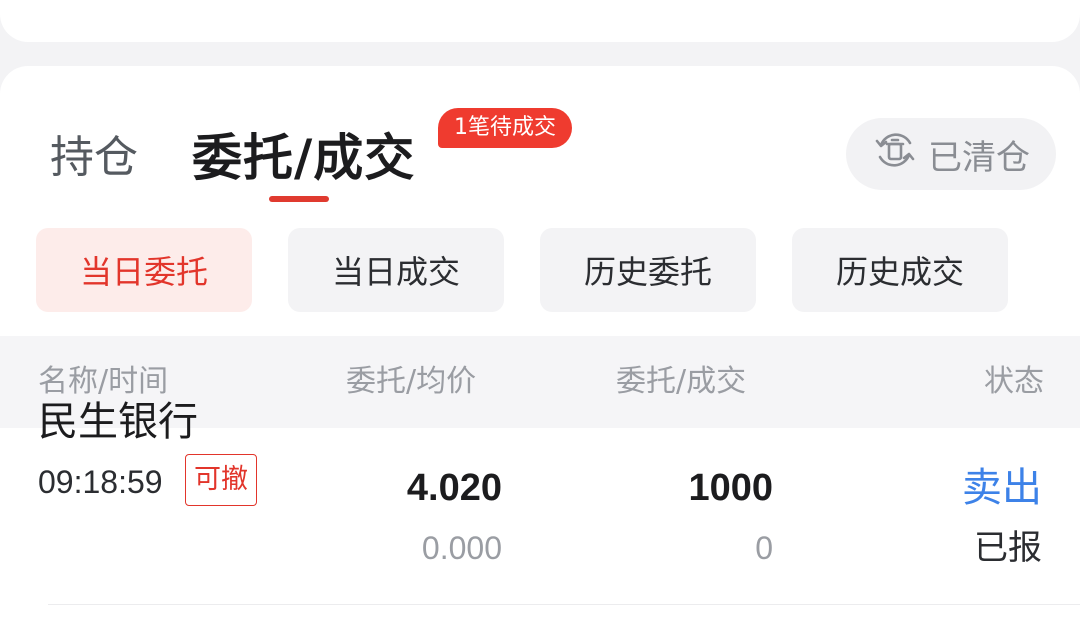 The width and height of the screenshot is (1080, 626). I want to click on filter-history-orders: 历史委托, so click(648, 270).